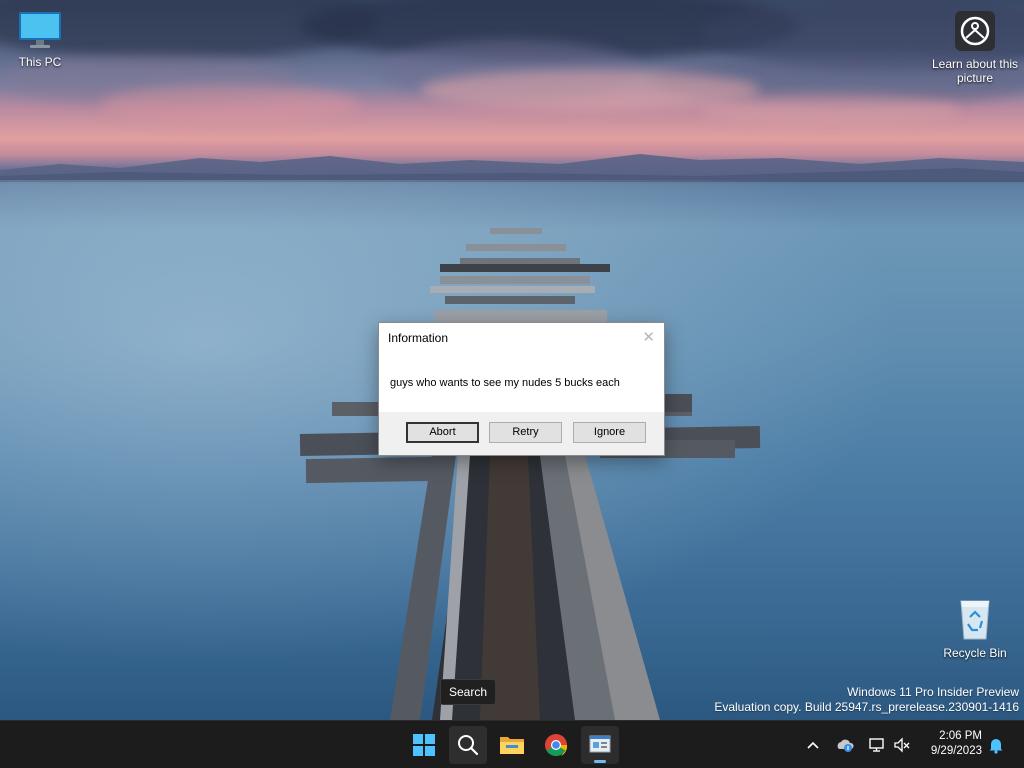  I want to click on show-hidden-icons-chevron-icon, so click(813, 745).